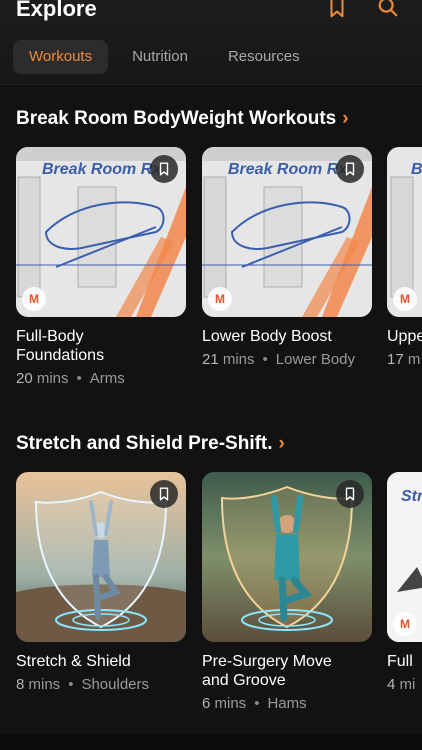 This screenshot has height=750, width=422. I want to click on duration-value: 21, so click(210, 359).